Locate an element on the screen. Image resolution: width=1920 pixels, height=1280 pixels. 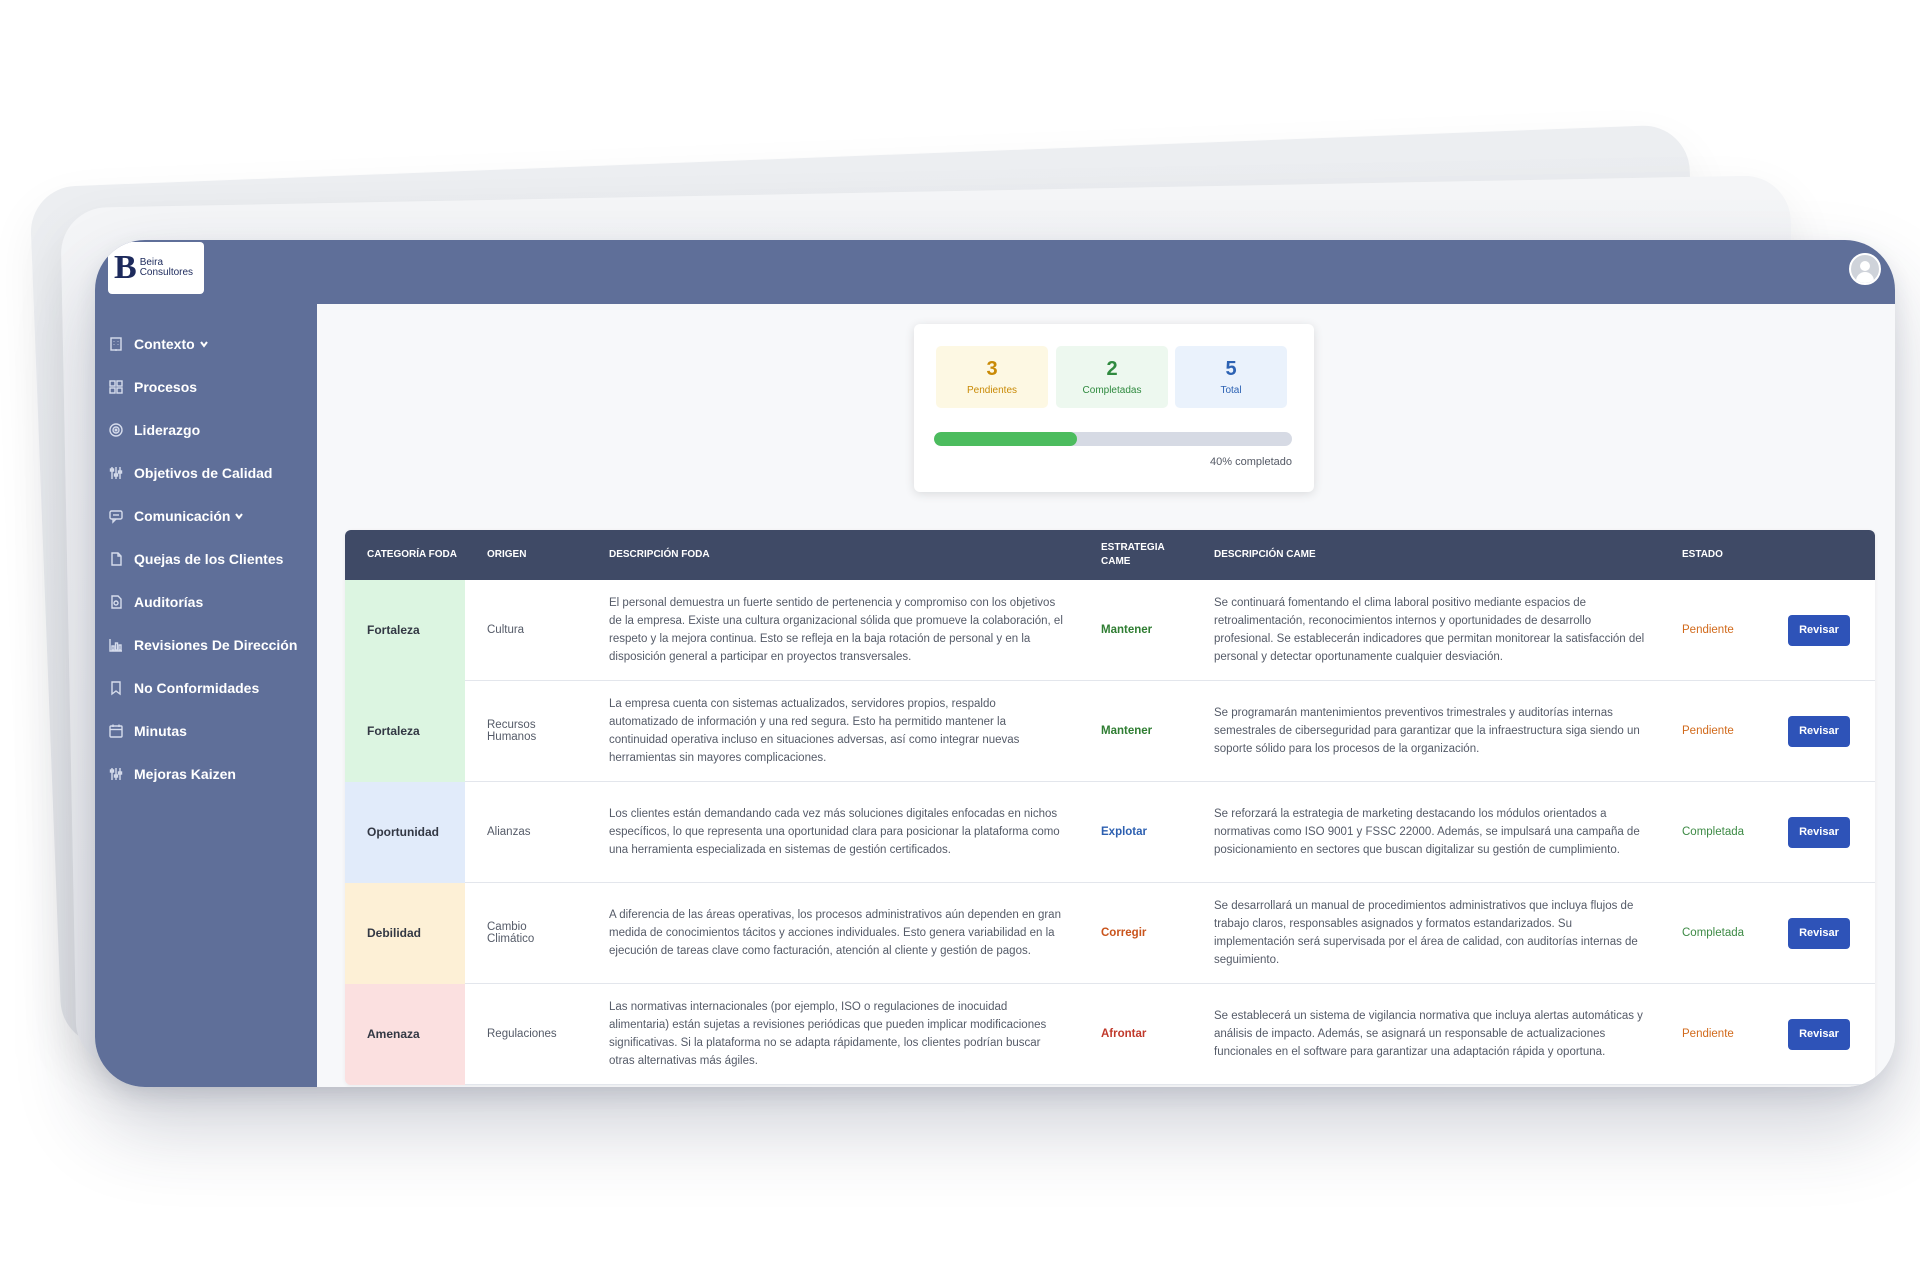
sidebar-item-mejoras-kaizen: Mejoras Kaizen is located at coordinates (206, 773).